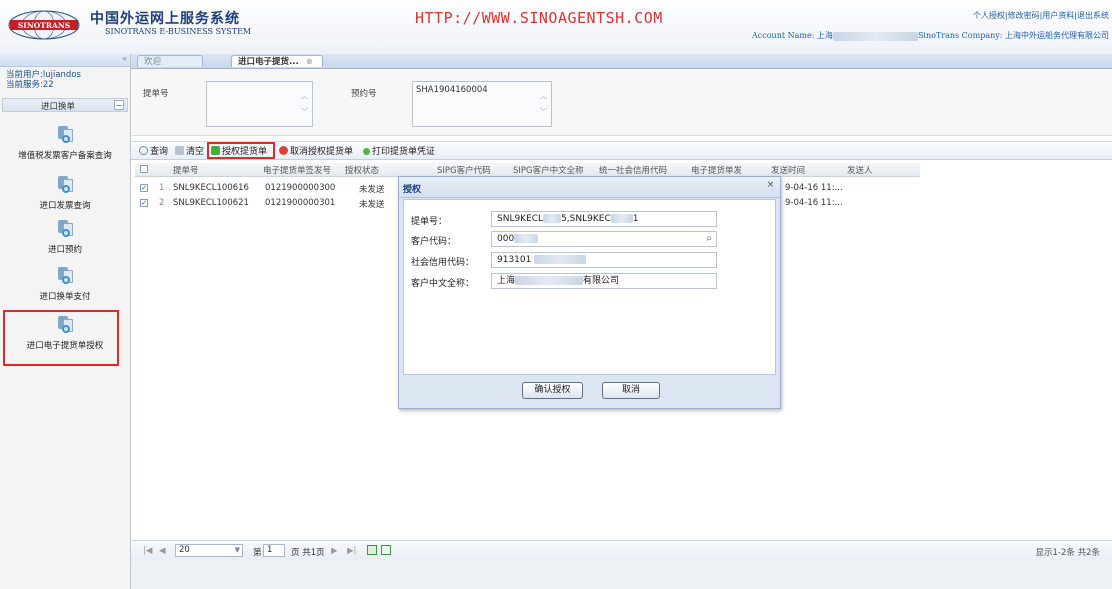  Describe the element at coordinates (259, 104) in the screenshot. I see `bl-number-input: ︿ ﹀` at that location.